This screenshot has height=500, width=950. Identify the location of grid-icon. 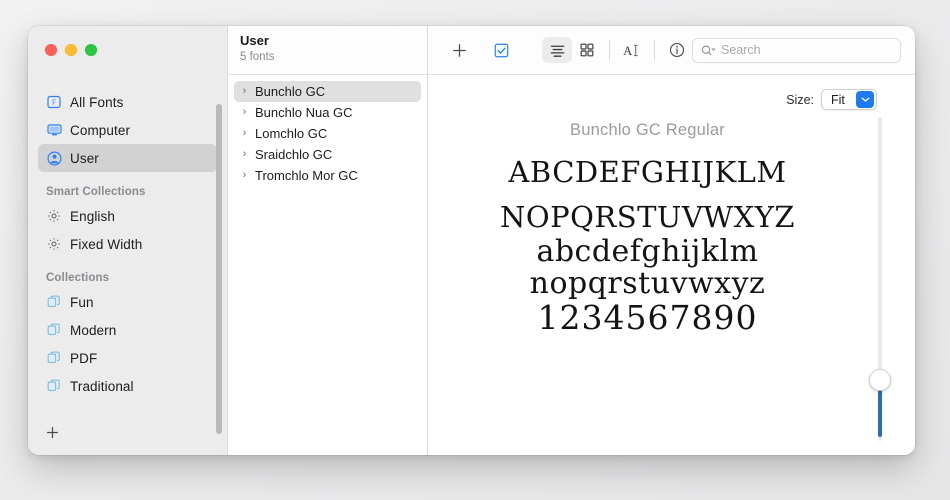
(587, 50).